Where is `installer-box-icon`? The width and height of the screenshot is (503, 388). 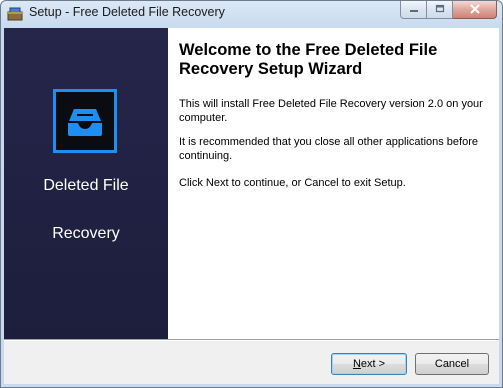
installer-box-icon is located at coordinates (15, 14).